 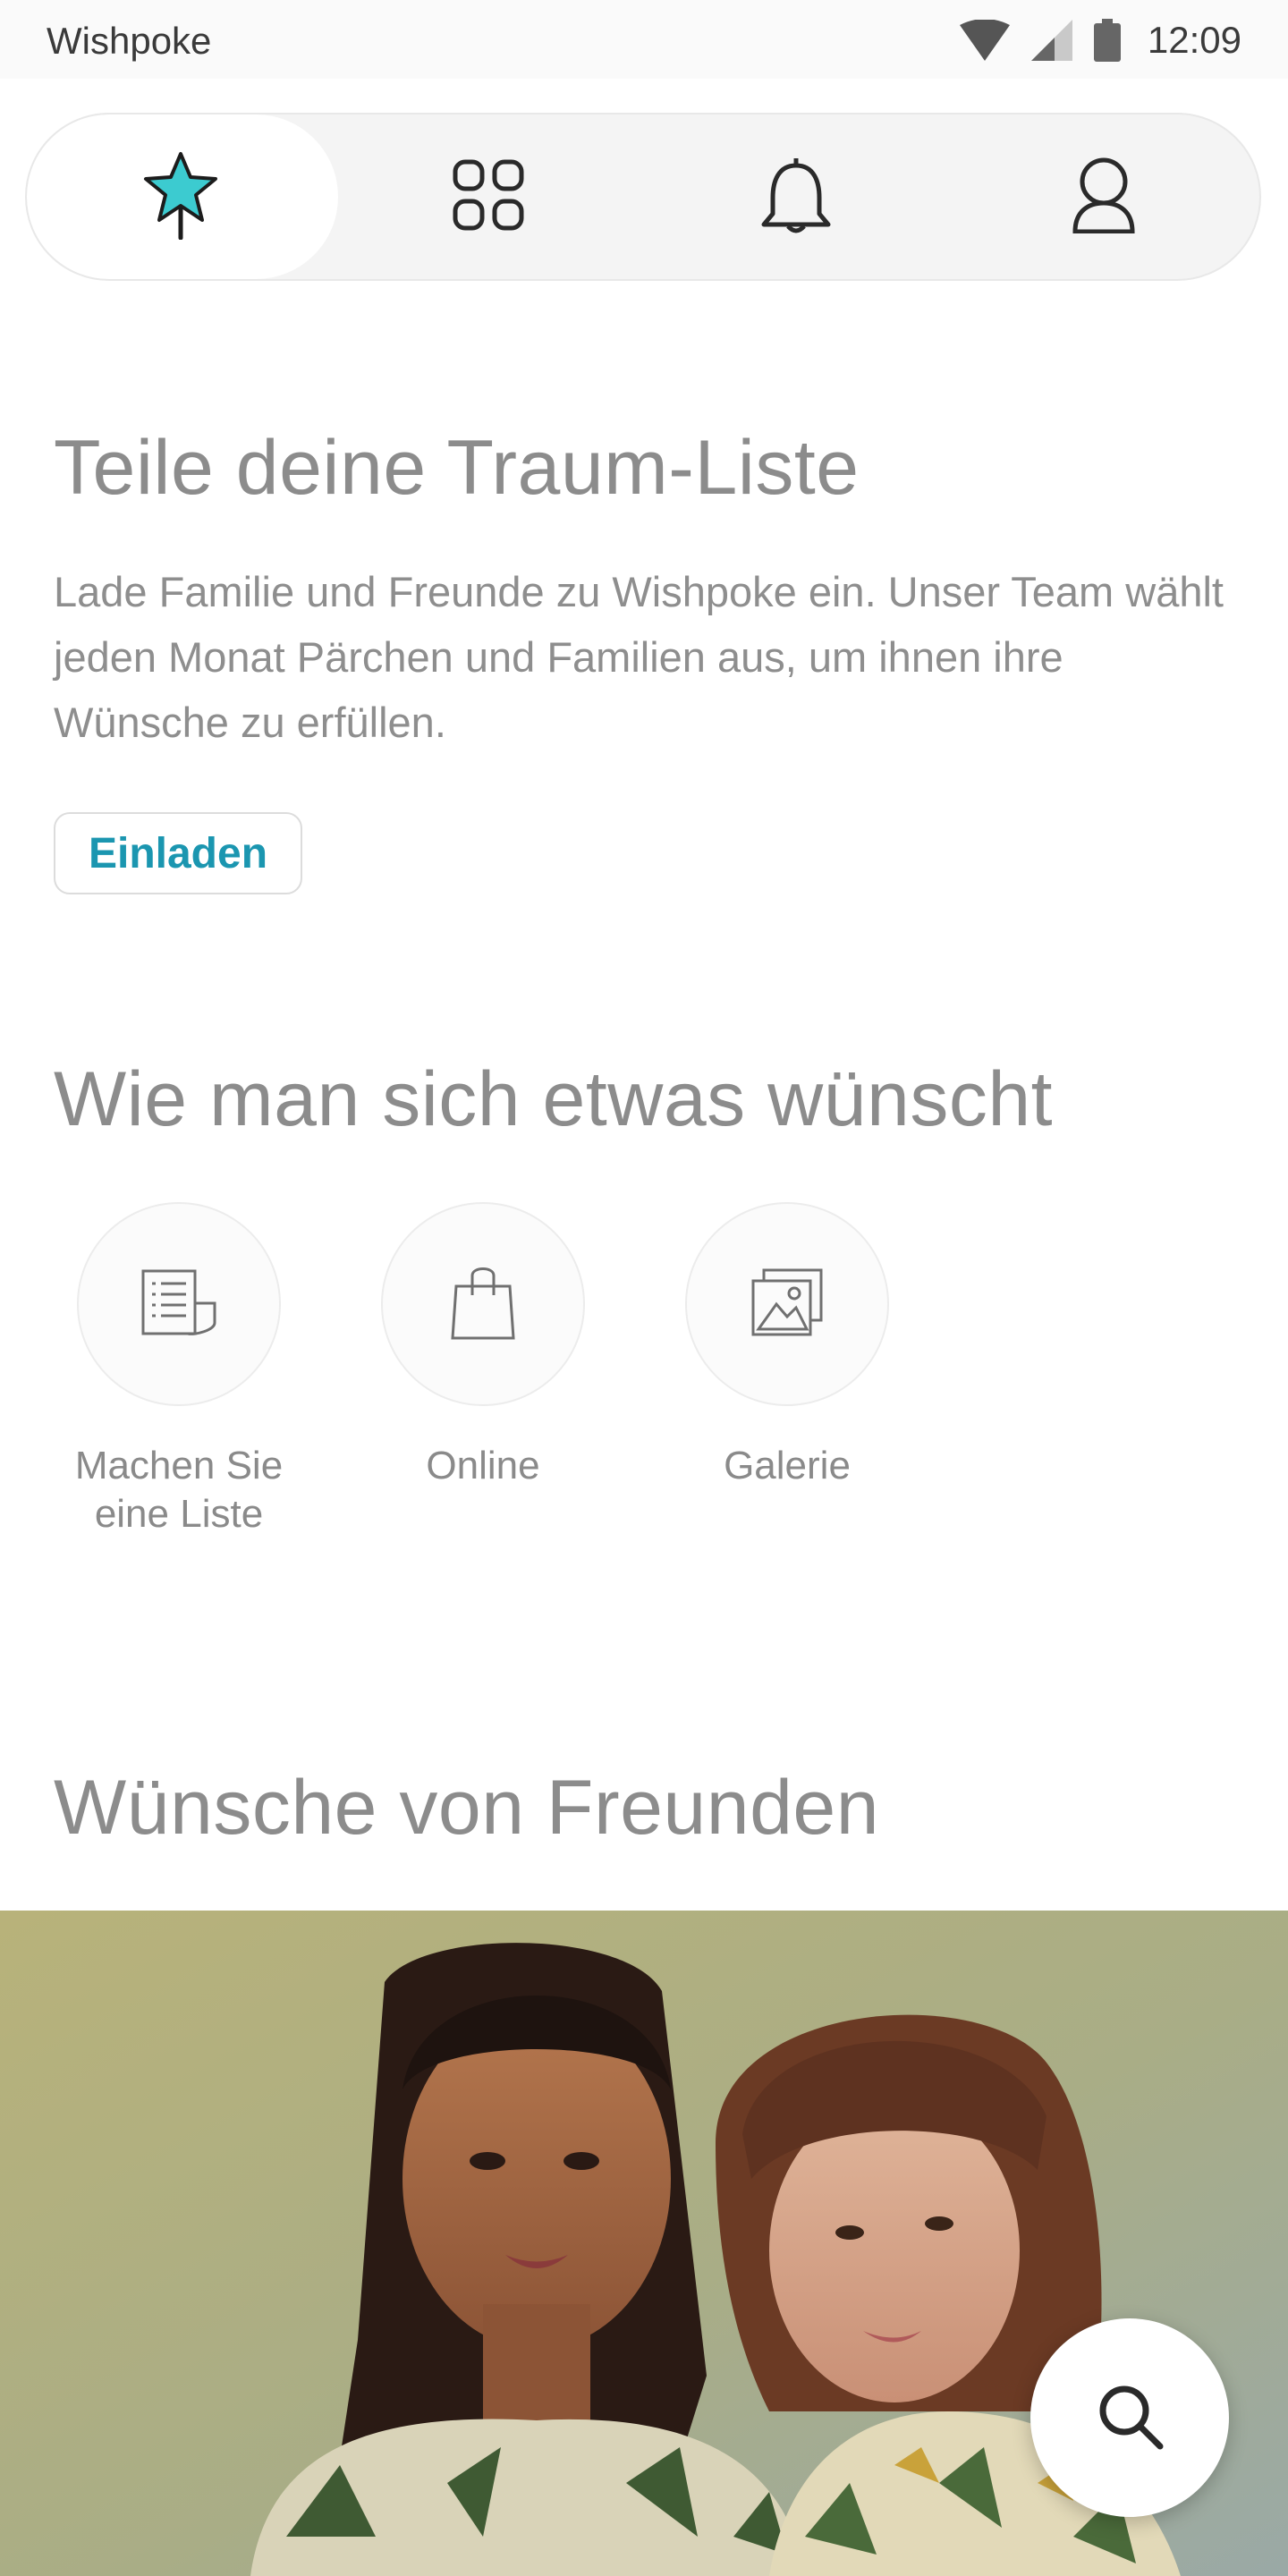 What do you see at coordinates (984, 40) in the screenshot?
I see `wifi-icon` at bounding box center [984, 40].